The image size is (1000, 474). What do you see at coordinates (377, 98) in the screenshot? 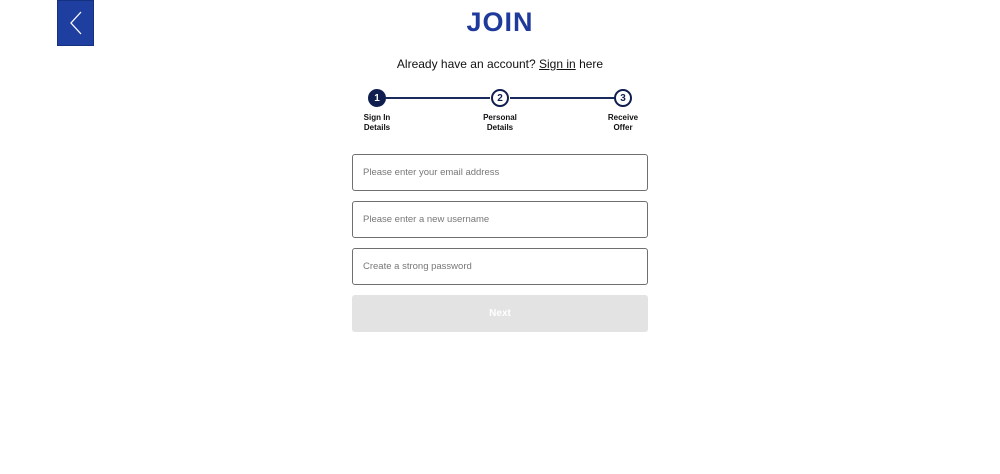
I see `step-1-indicator: 1` at bounding box center [377, 98].